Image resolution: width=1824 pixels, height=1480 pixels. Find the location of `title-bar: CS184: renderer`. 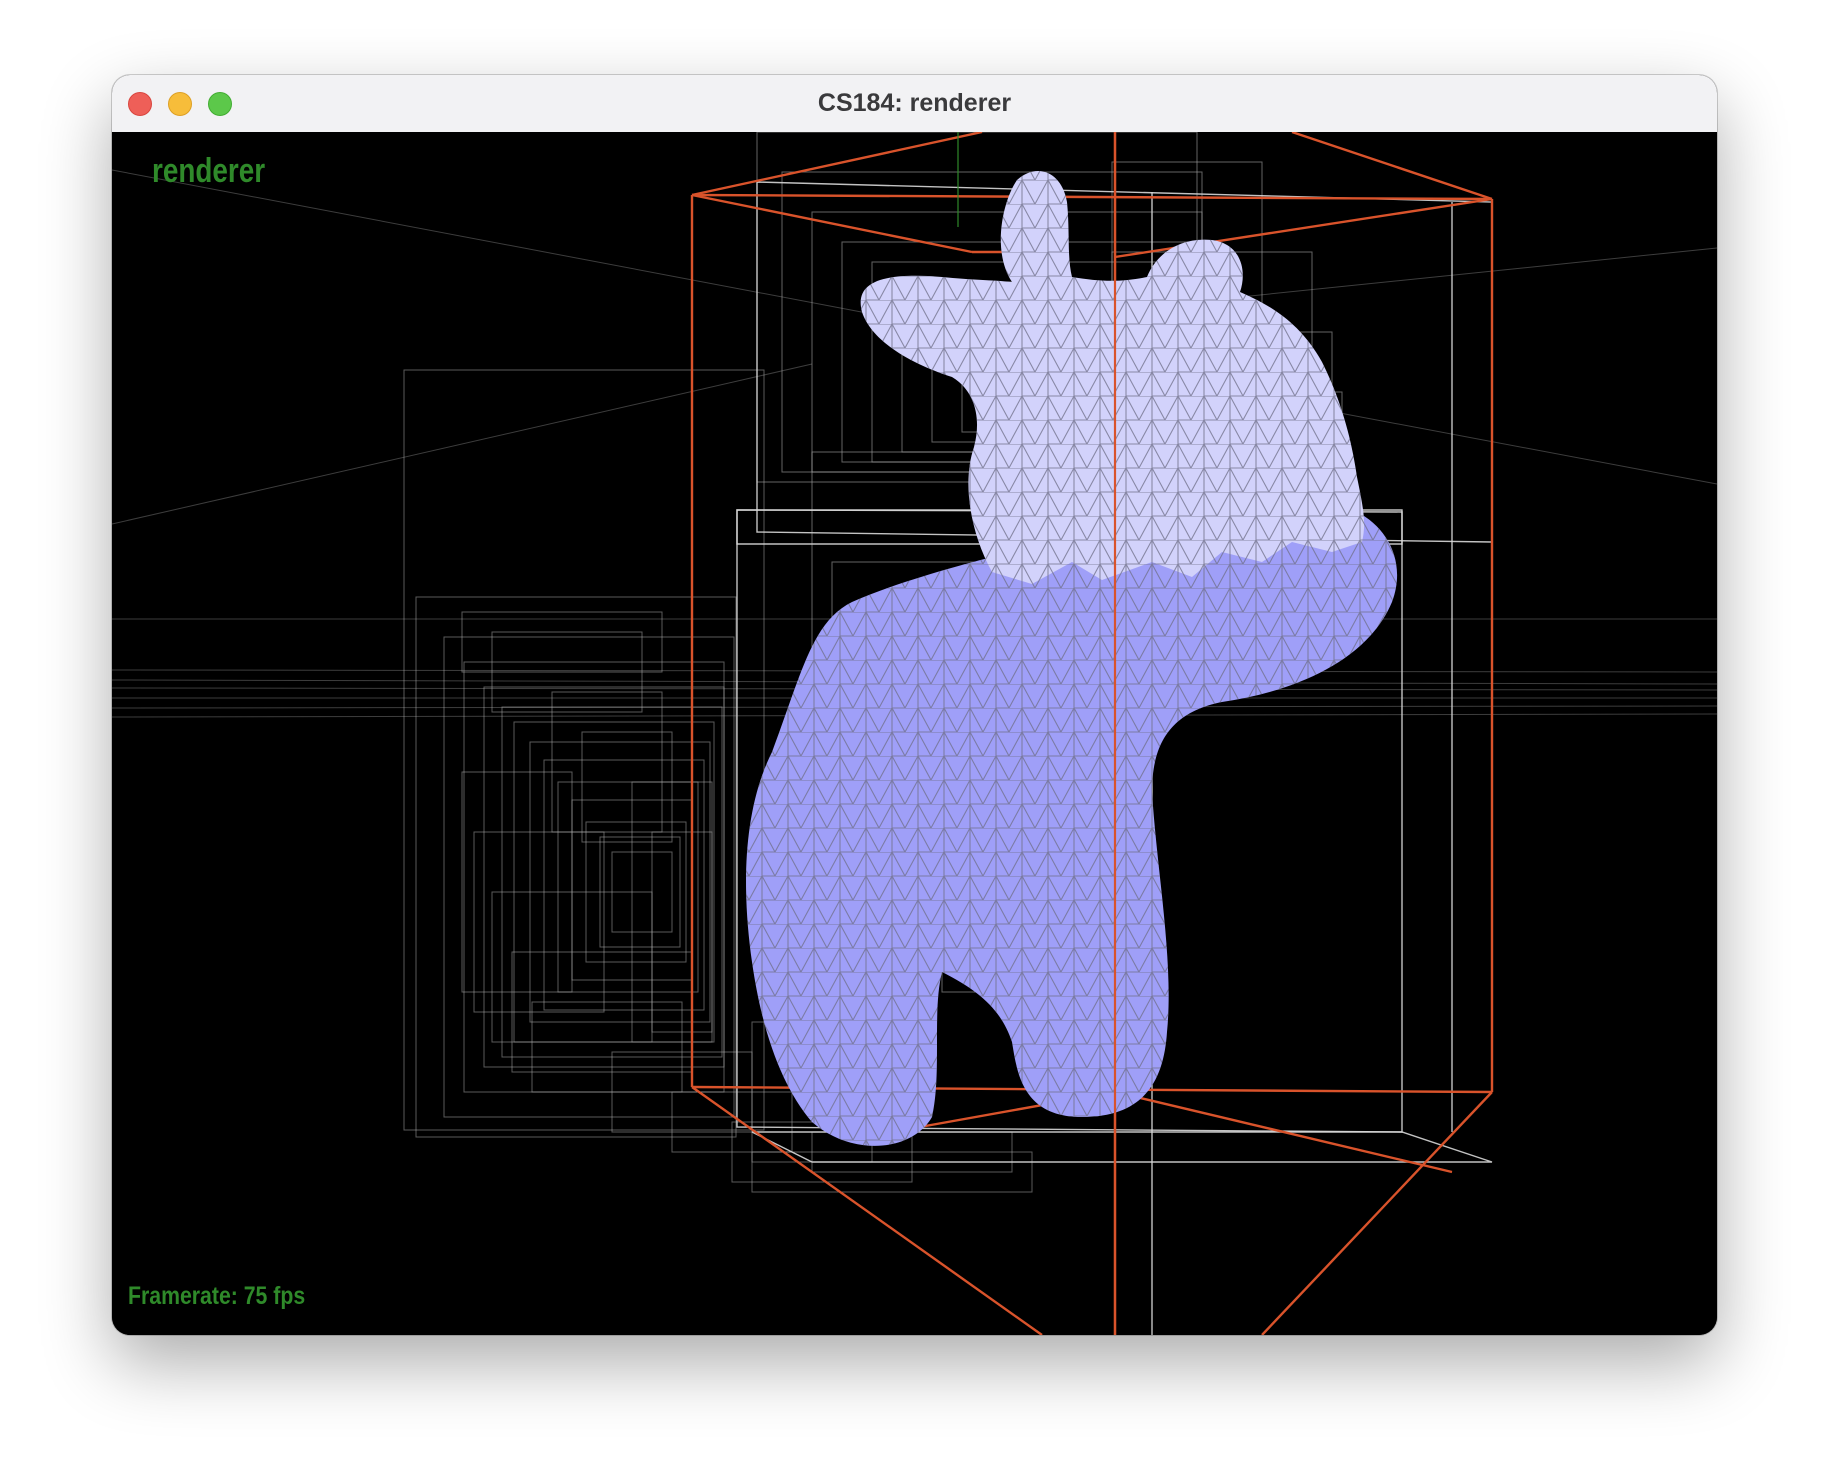

title-bar: CS184: renderer is located at coordinates (914, 104).